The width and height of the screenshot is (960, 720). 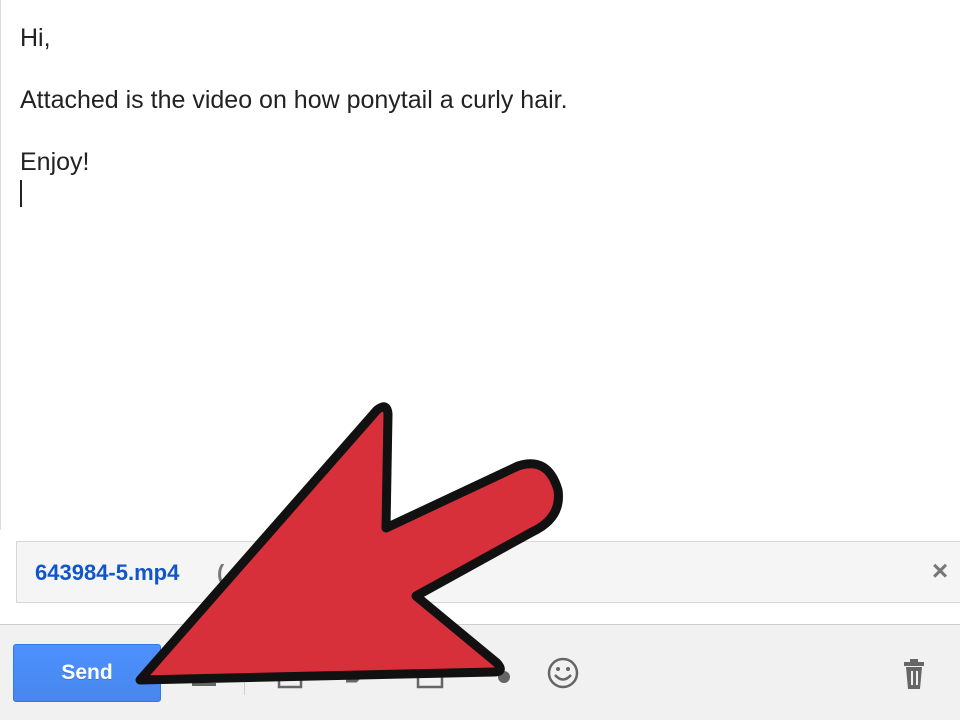 I want to click on message-signoff: Enjoy!, so click(x=55, y=162).